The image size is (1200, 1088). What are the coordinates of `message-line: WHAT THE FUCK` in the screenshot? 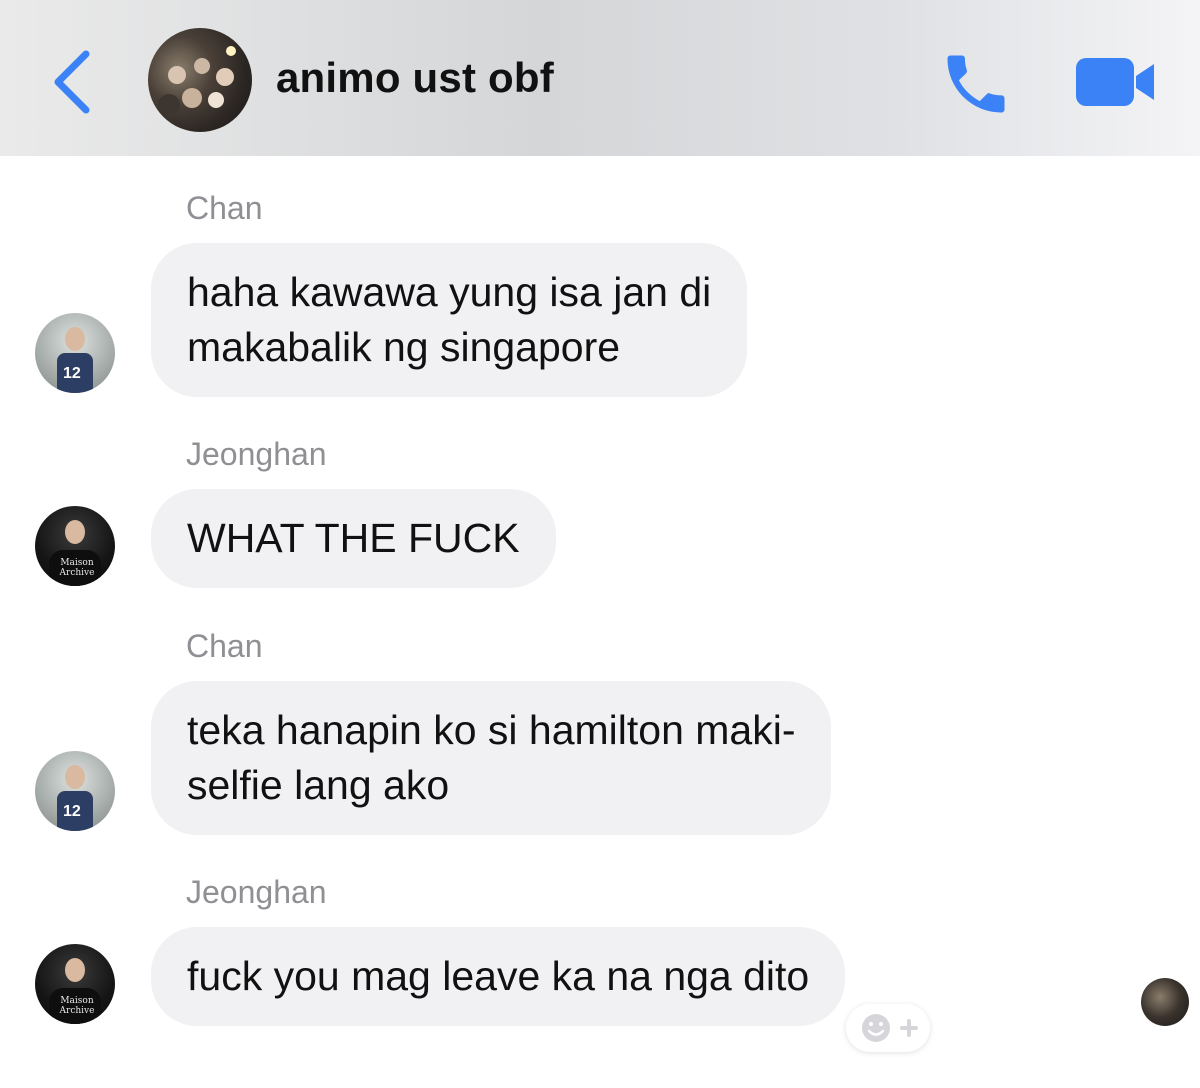 It's located at (353, 538).